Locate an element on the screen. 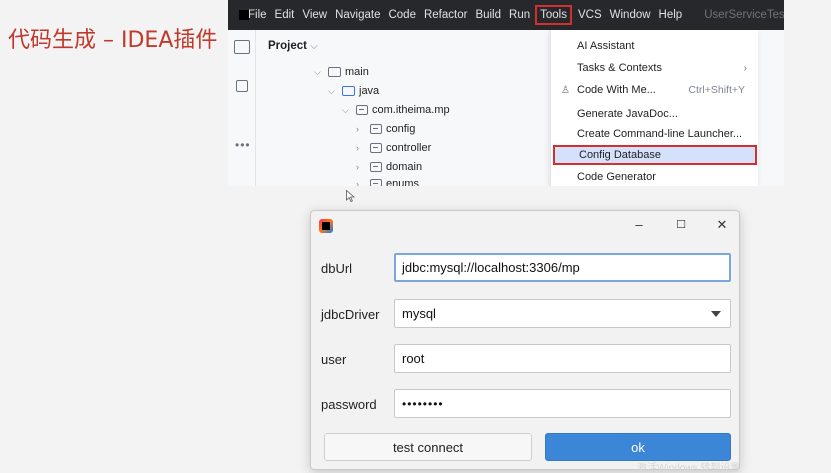  close-icon: ✕ is located at coordinates (722, 225).